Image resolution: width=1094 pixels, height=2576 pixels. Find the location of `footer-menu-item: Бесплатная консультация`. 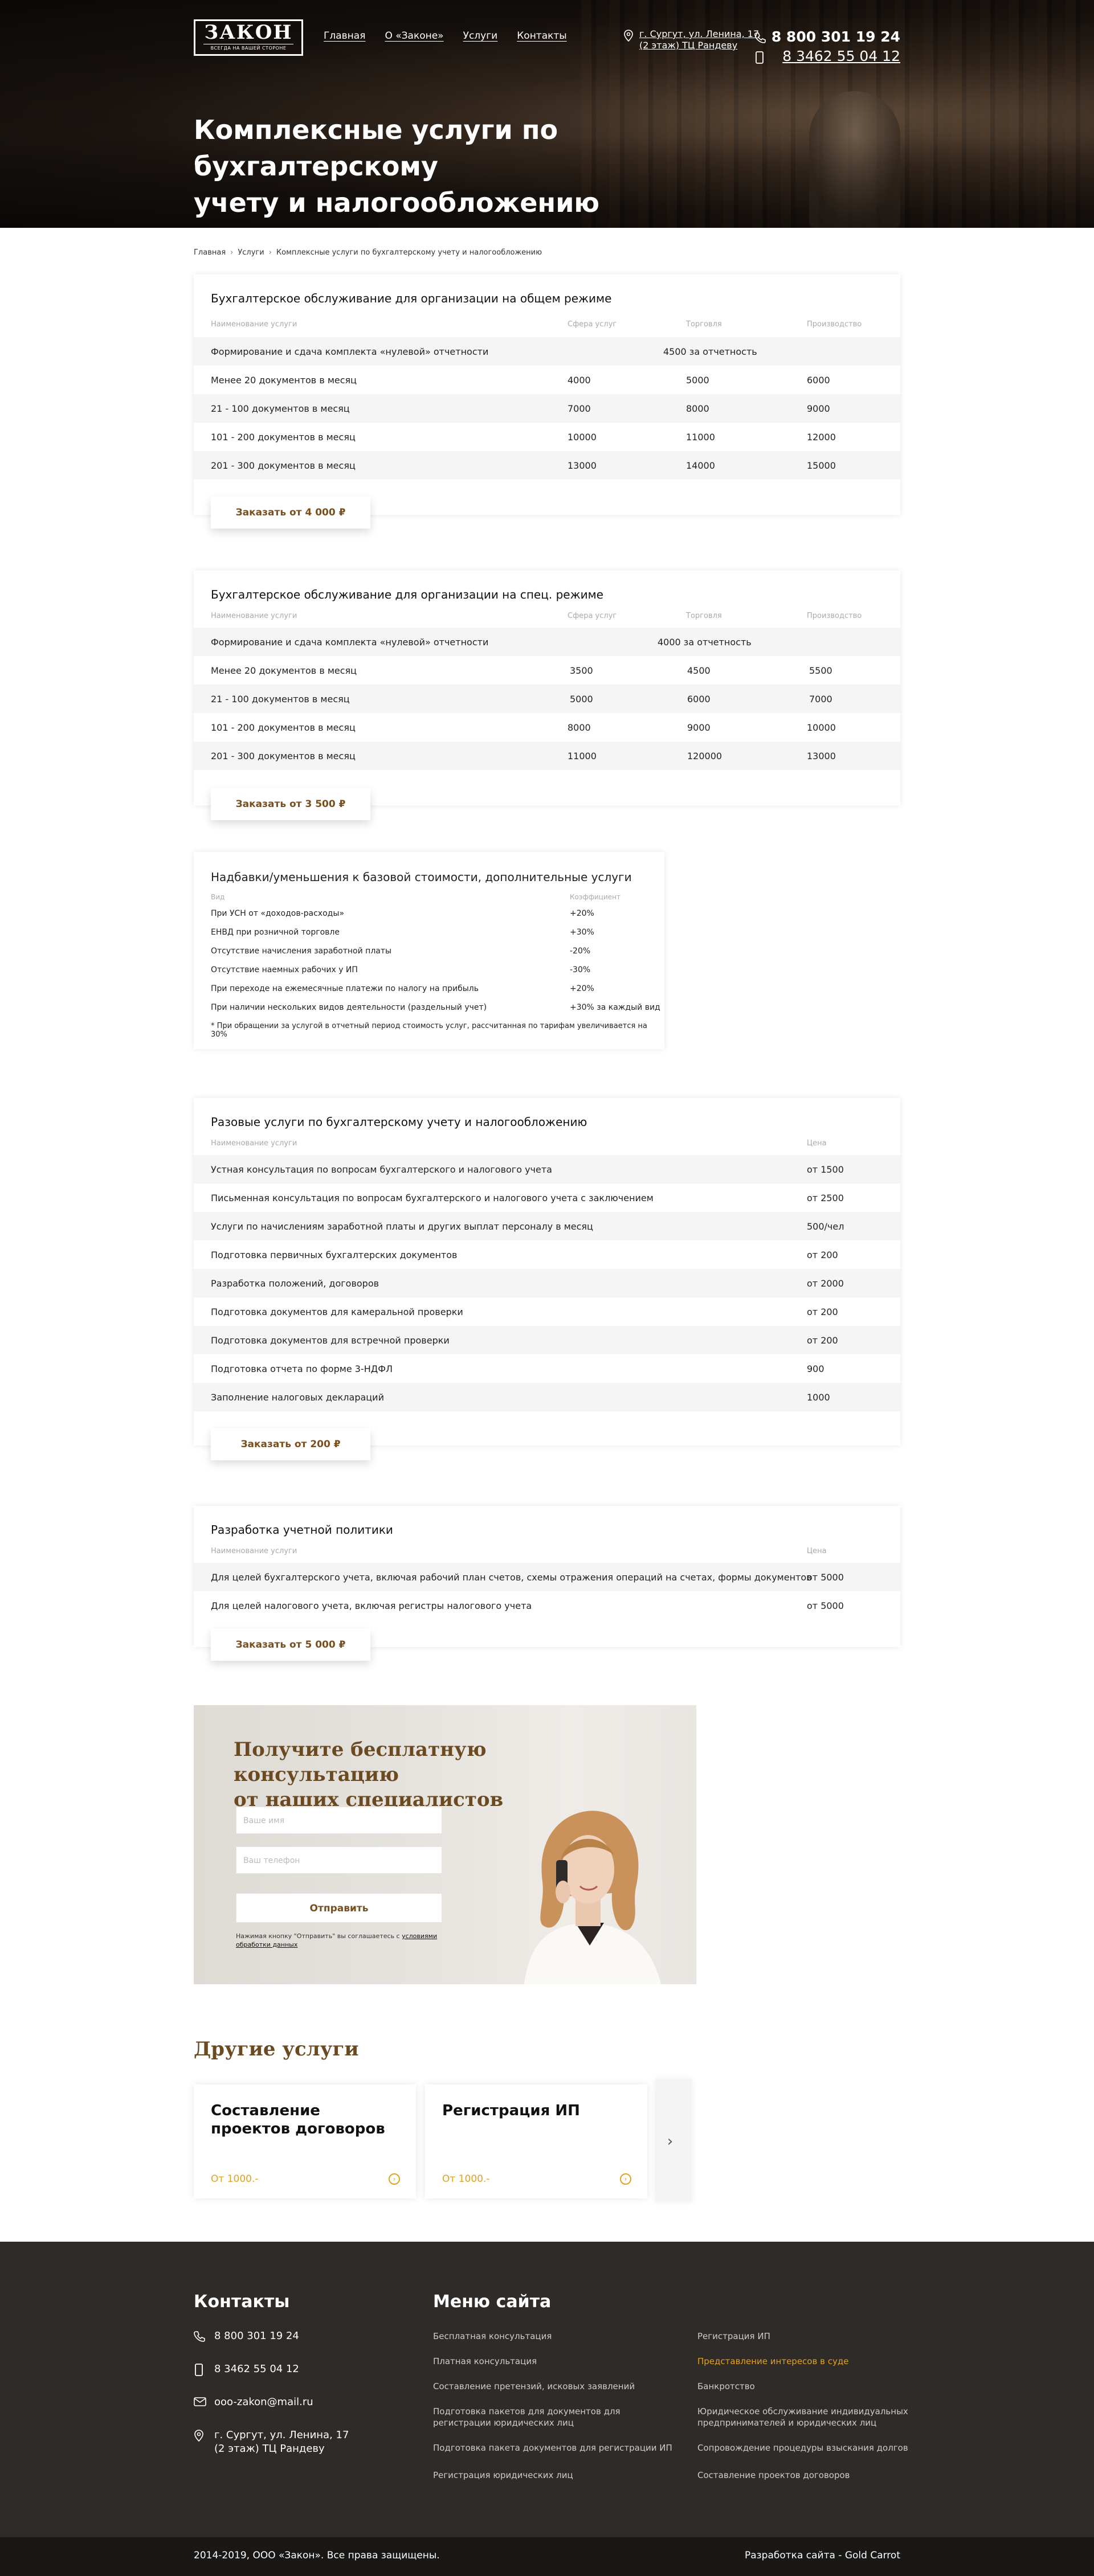

footer-menu-item: Бесплатная консультация is located at coordinates (552, 2337).